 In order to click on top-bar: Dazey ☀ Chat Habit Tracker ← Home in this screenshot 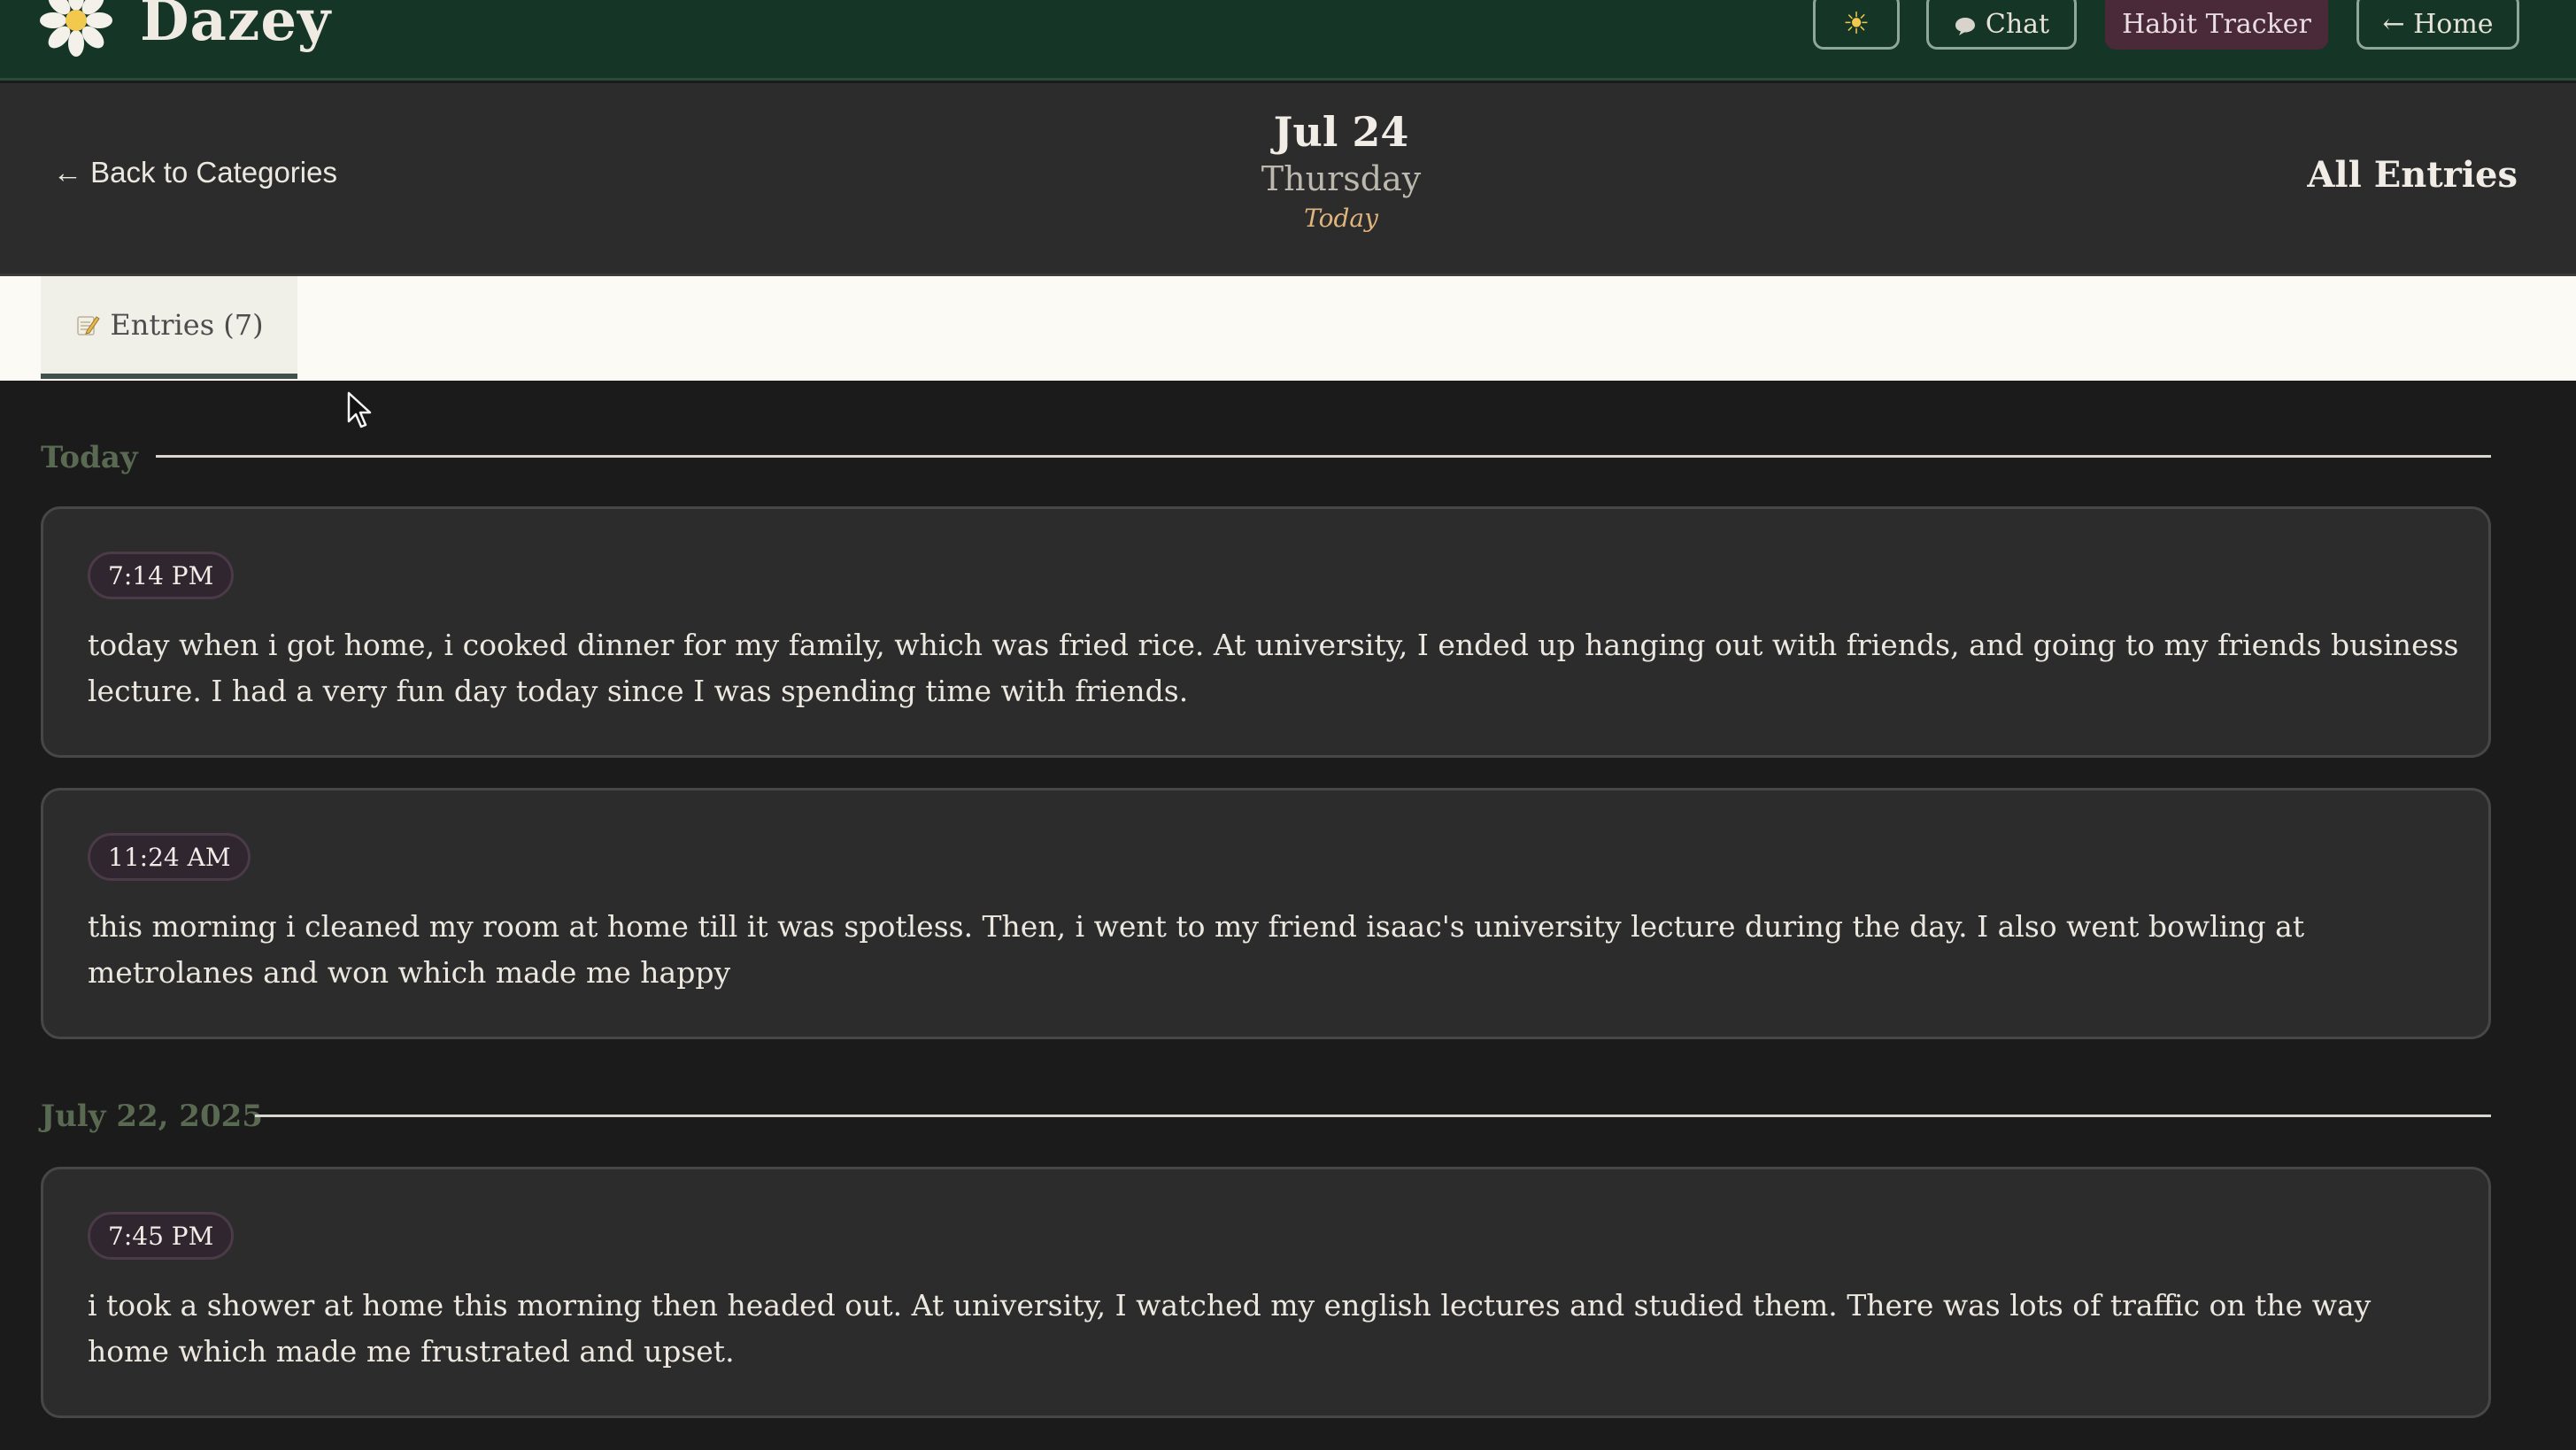, I will do `click(1288, 40)`.